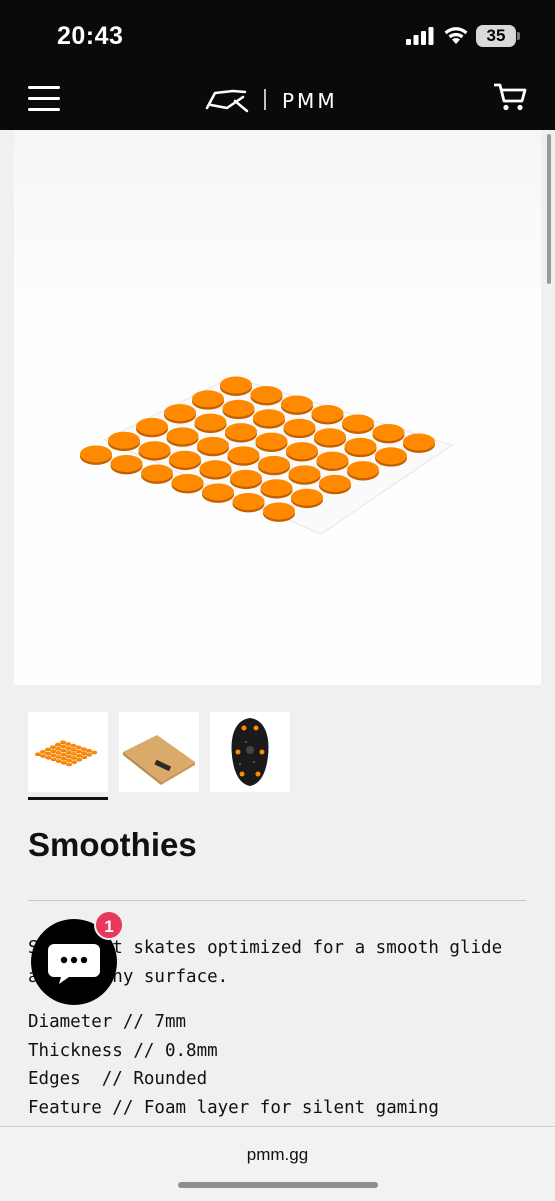 The height and width of the screenshot is (1201, 555). I want to click on spec-diameter: Diameter // 7mm, so click(107, 1022).